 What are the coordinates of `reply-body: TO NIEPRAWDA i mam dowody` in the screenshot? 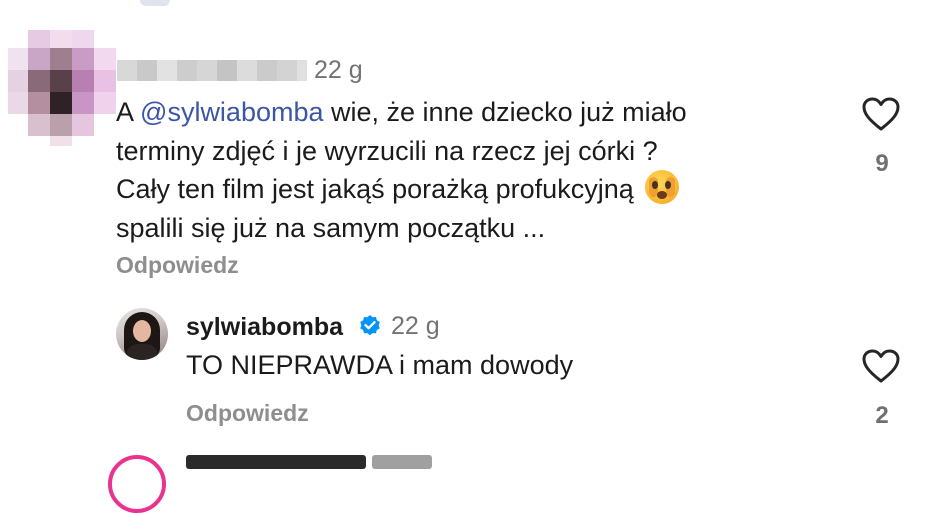 It's located at (380, 365).